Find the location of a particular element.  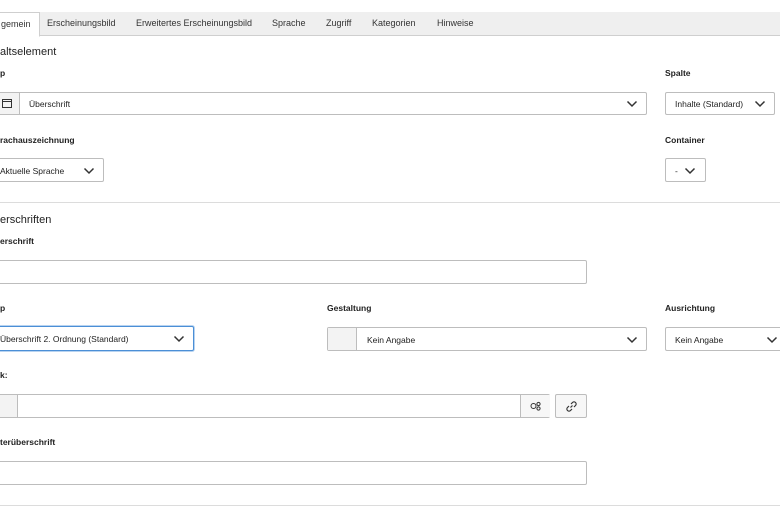

content-type-select: Überschrift is located at coordinates (323, 103).